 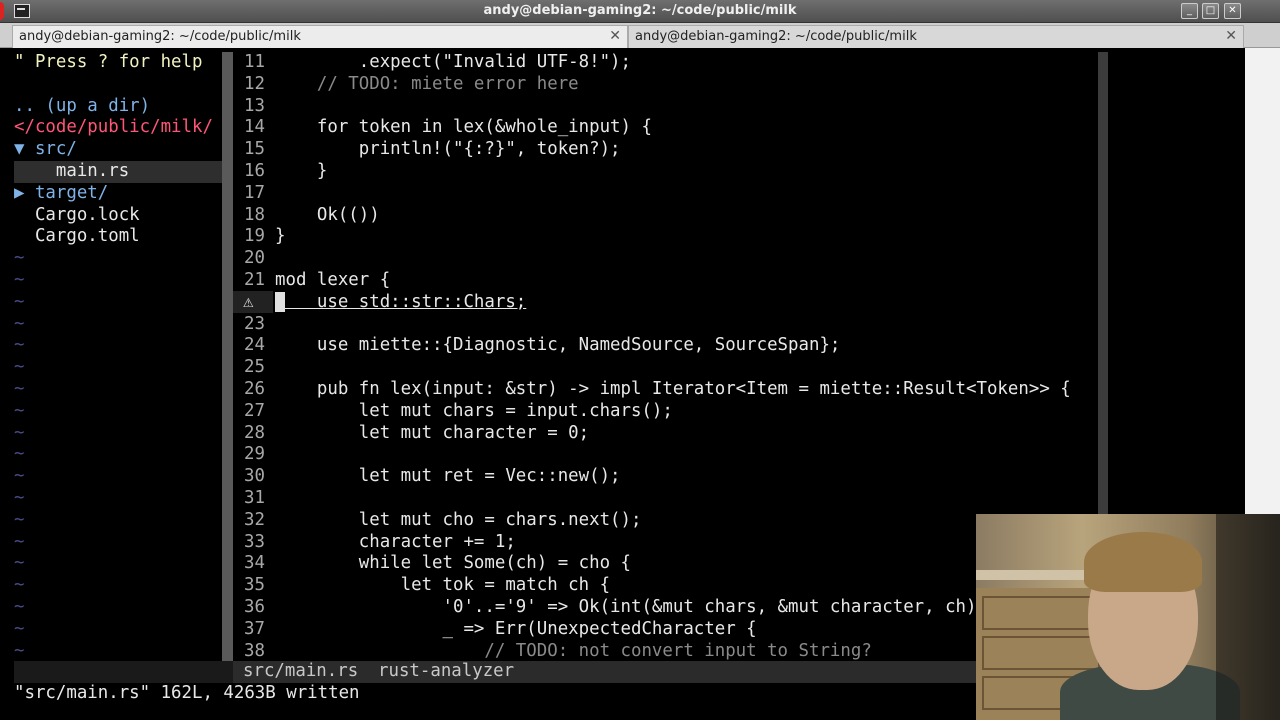 What do you see at coordinates (71, 172) in the screenshot?
I see `tree-item: main.rs` at bounding box center [71, 172].